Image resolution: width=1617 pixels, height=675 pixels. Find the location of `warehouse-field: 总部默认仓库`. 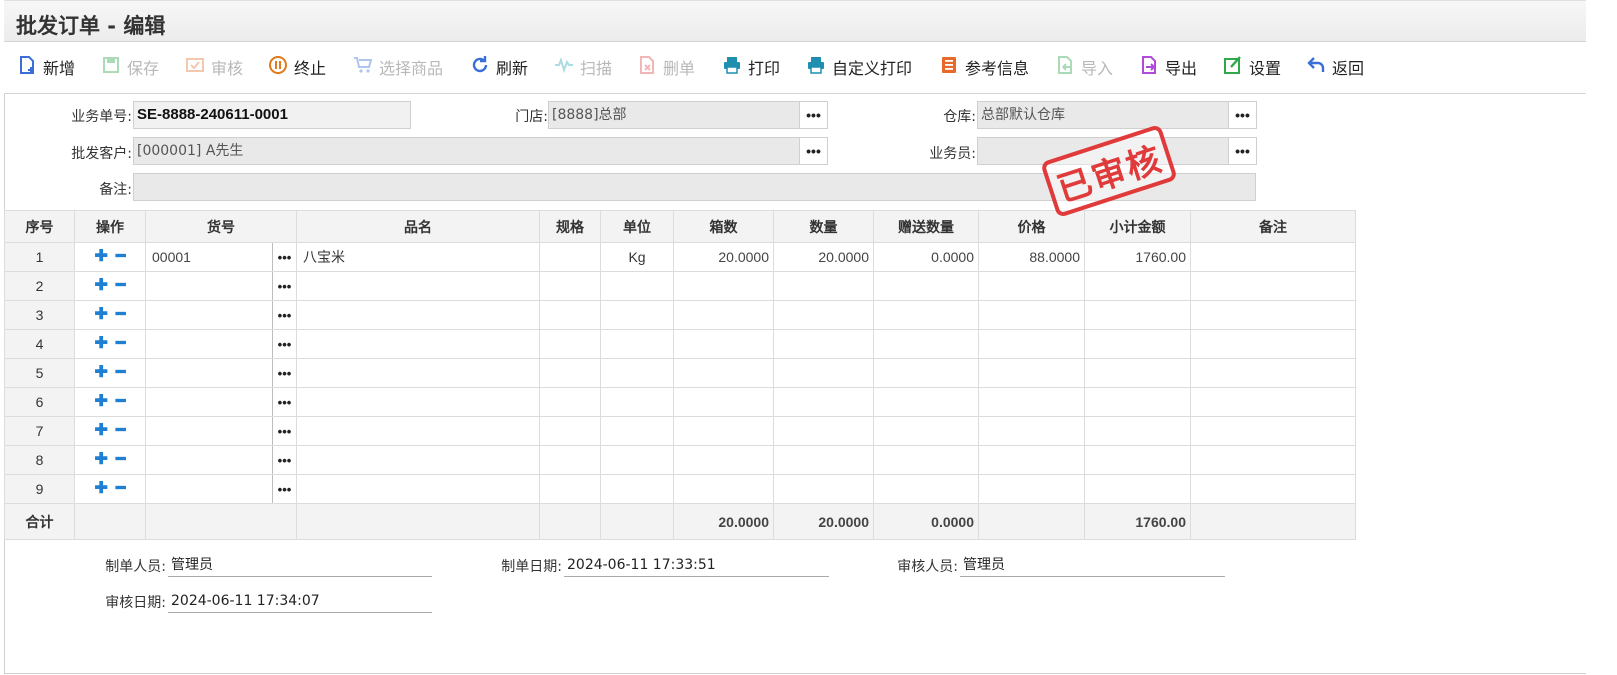

warehouse-field: 总部默认仓库 is located at coordinates (1103, 115).